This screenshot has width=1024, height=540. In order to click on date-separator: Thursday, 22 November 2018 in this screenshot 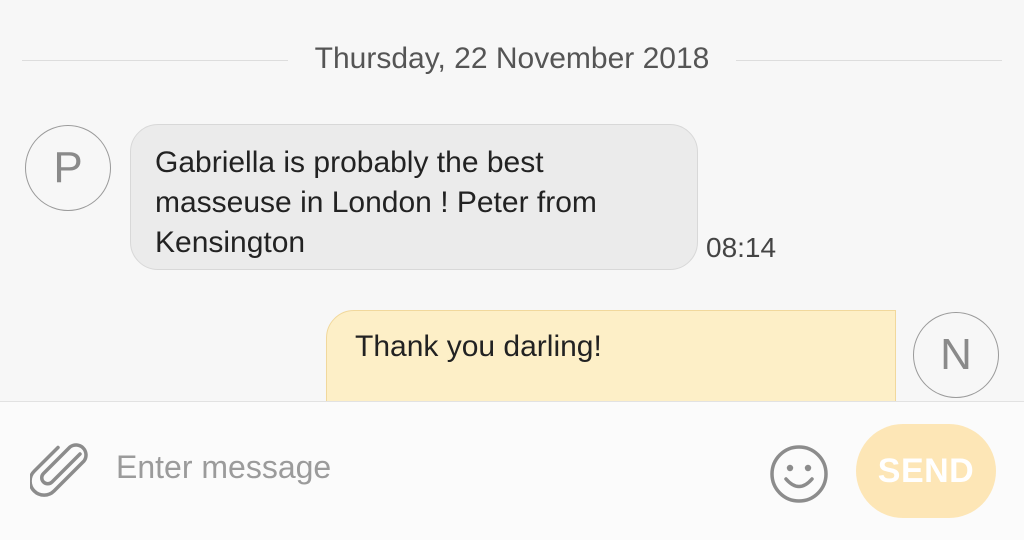, I will do `click(512, 62)`.